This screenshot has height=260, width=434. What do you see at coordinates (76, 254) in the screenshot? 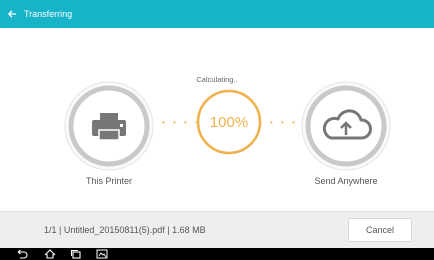
I see `recent-apps-icon` at bounding box center [76, 254].